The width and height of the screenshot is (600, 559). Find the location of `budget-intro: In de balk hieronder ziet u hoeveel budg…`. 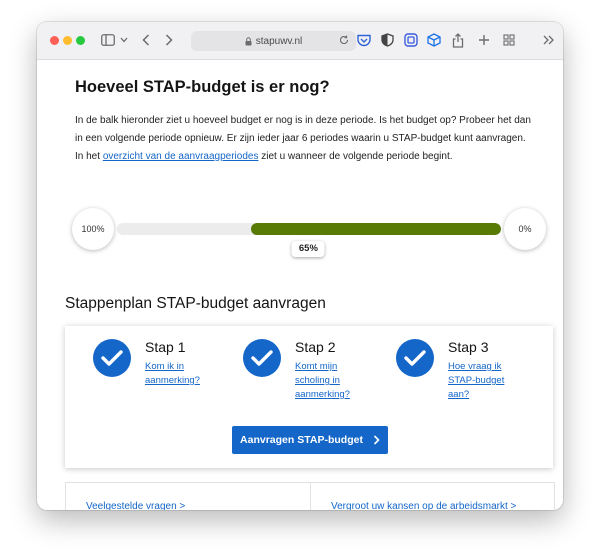

budget-intro: In de balk hieronder ziet u hoeveel budg… is located at coordinates (305, 139).